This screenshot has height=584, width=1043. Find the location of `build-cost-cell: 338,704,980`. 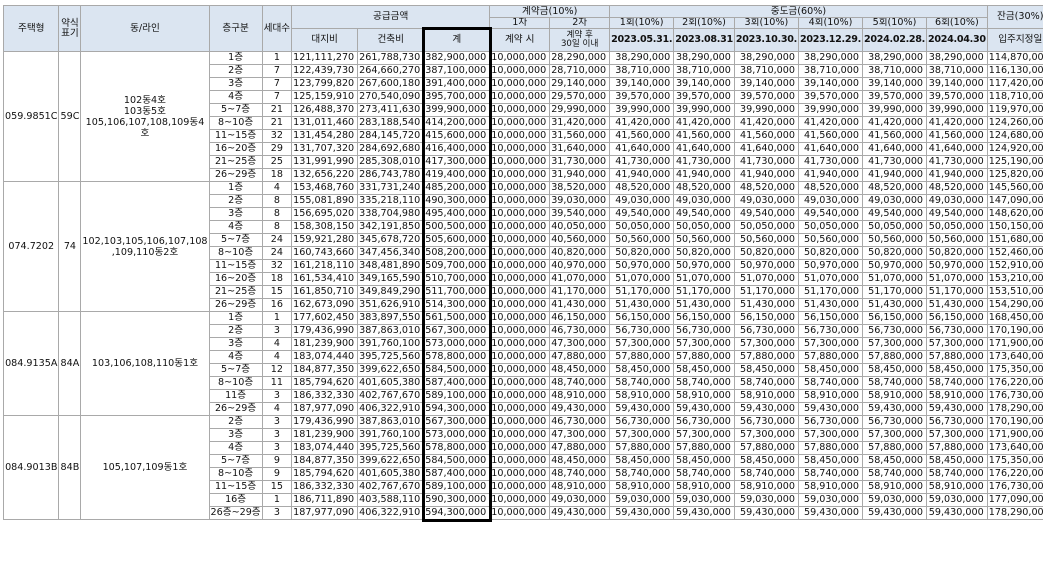

build-cost-cell: 338,704,980 is located at coordinates (391, 214).